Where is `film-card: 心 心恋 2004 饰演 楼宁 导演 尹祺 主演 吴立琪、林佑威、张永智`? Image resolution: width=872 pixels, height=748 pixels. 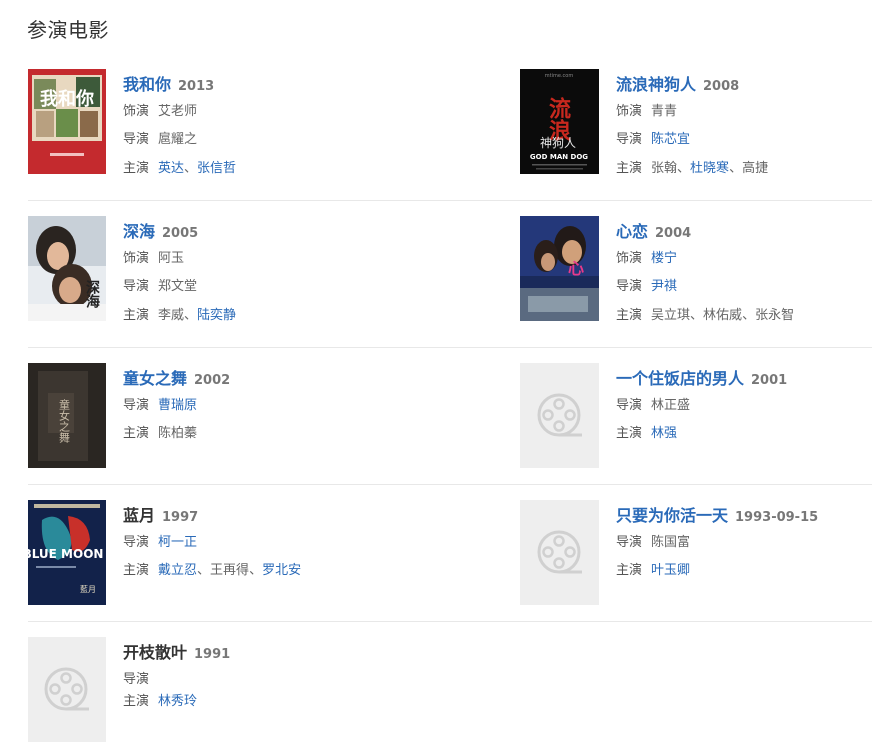
film-card: 心 心恋 2004 饰演 楼宁 导演 尹祺 主演 吴立琪、林佑威、张永智 is located at coordinates (696, 269).